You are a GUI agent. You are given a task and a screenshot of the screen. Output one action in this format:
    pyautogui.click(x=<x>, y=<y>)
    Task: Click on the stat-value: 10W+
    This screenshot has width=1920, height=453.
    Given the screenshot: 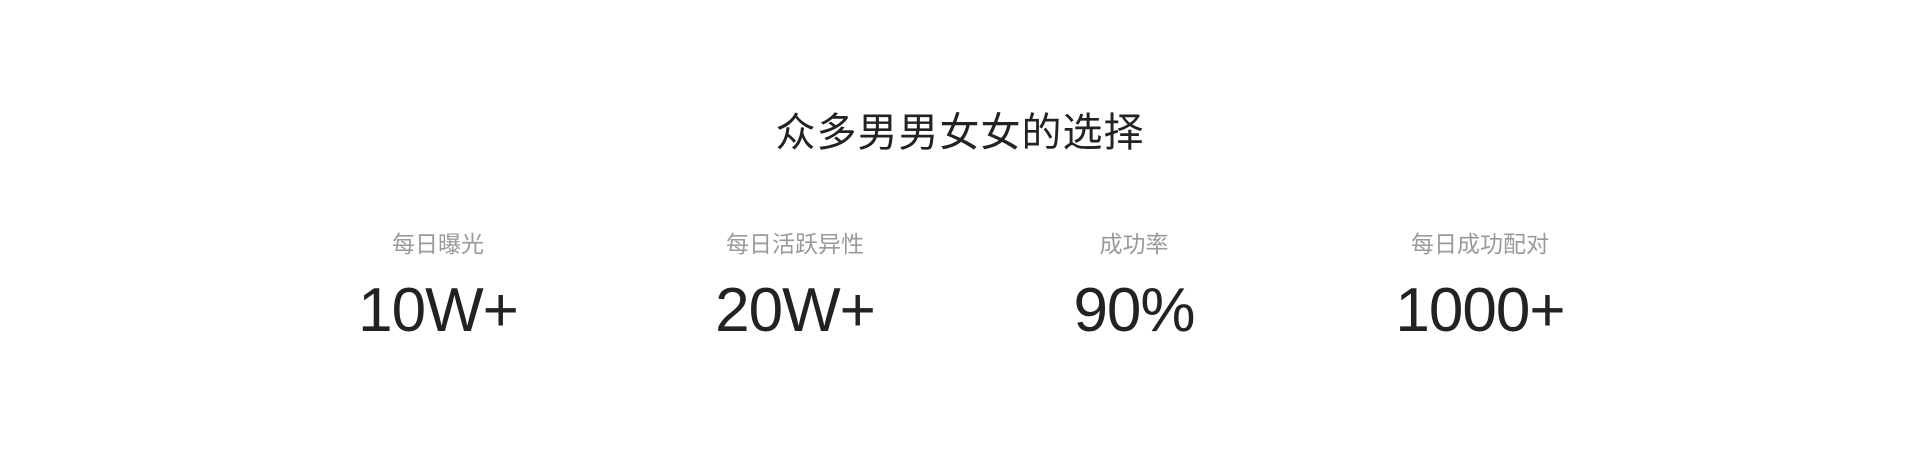 What is the action you would take?
    pyautogui.click(x=438, y=310)
    